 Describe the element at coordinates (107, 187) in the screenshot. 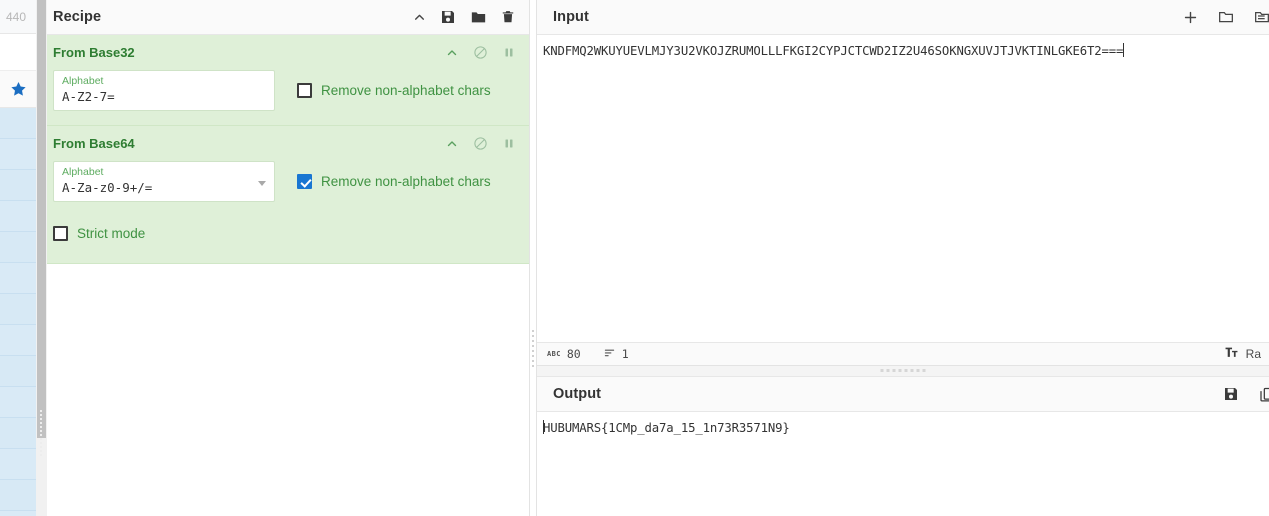

I see `alphabet-value: A-Za-z0-9+/=` at that location.